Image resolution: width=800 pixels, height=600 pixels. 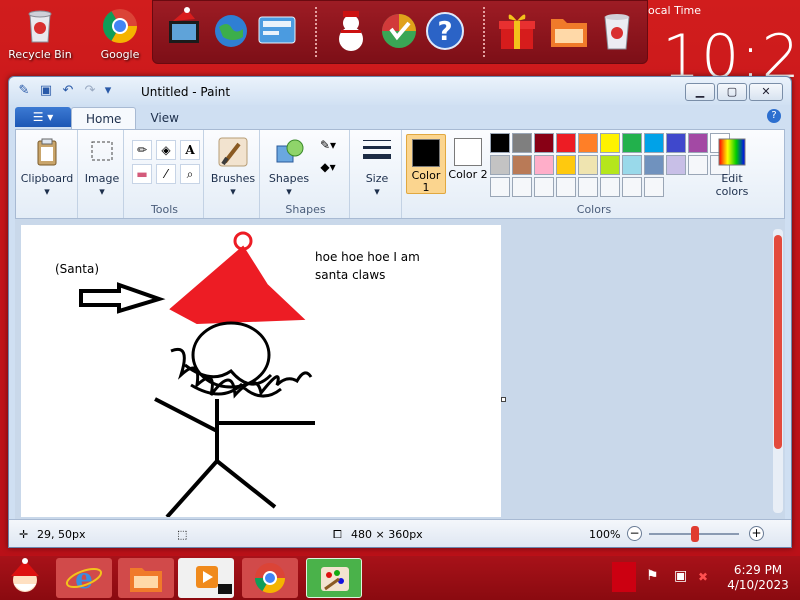 What do you see at coordinates (186, 415) in the screenshot?
I see `left-arm-drawing` at bounding box center [186, 415].